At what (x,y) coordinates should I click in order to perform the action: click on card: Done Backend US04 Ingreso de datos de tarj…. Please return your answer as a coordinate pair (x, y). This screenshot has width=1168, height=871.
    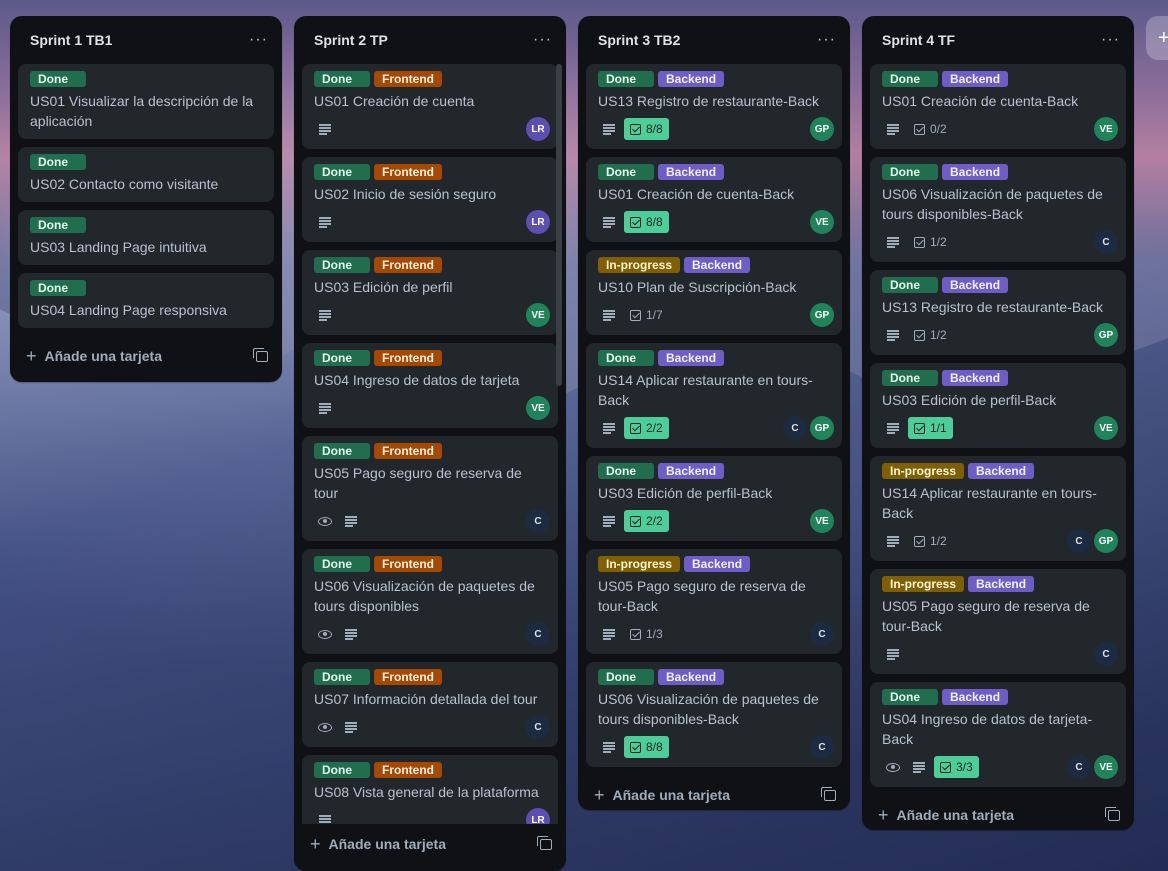
    Looking at the image, I should click on (998, 734).